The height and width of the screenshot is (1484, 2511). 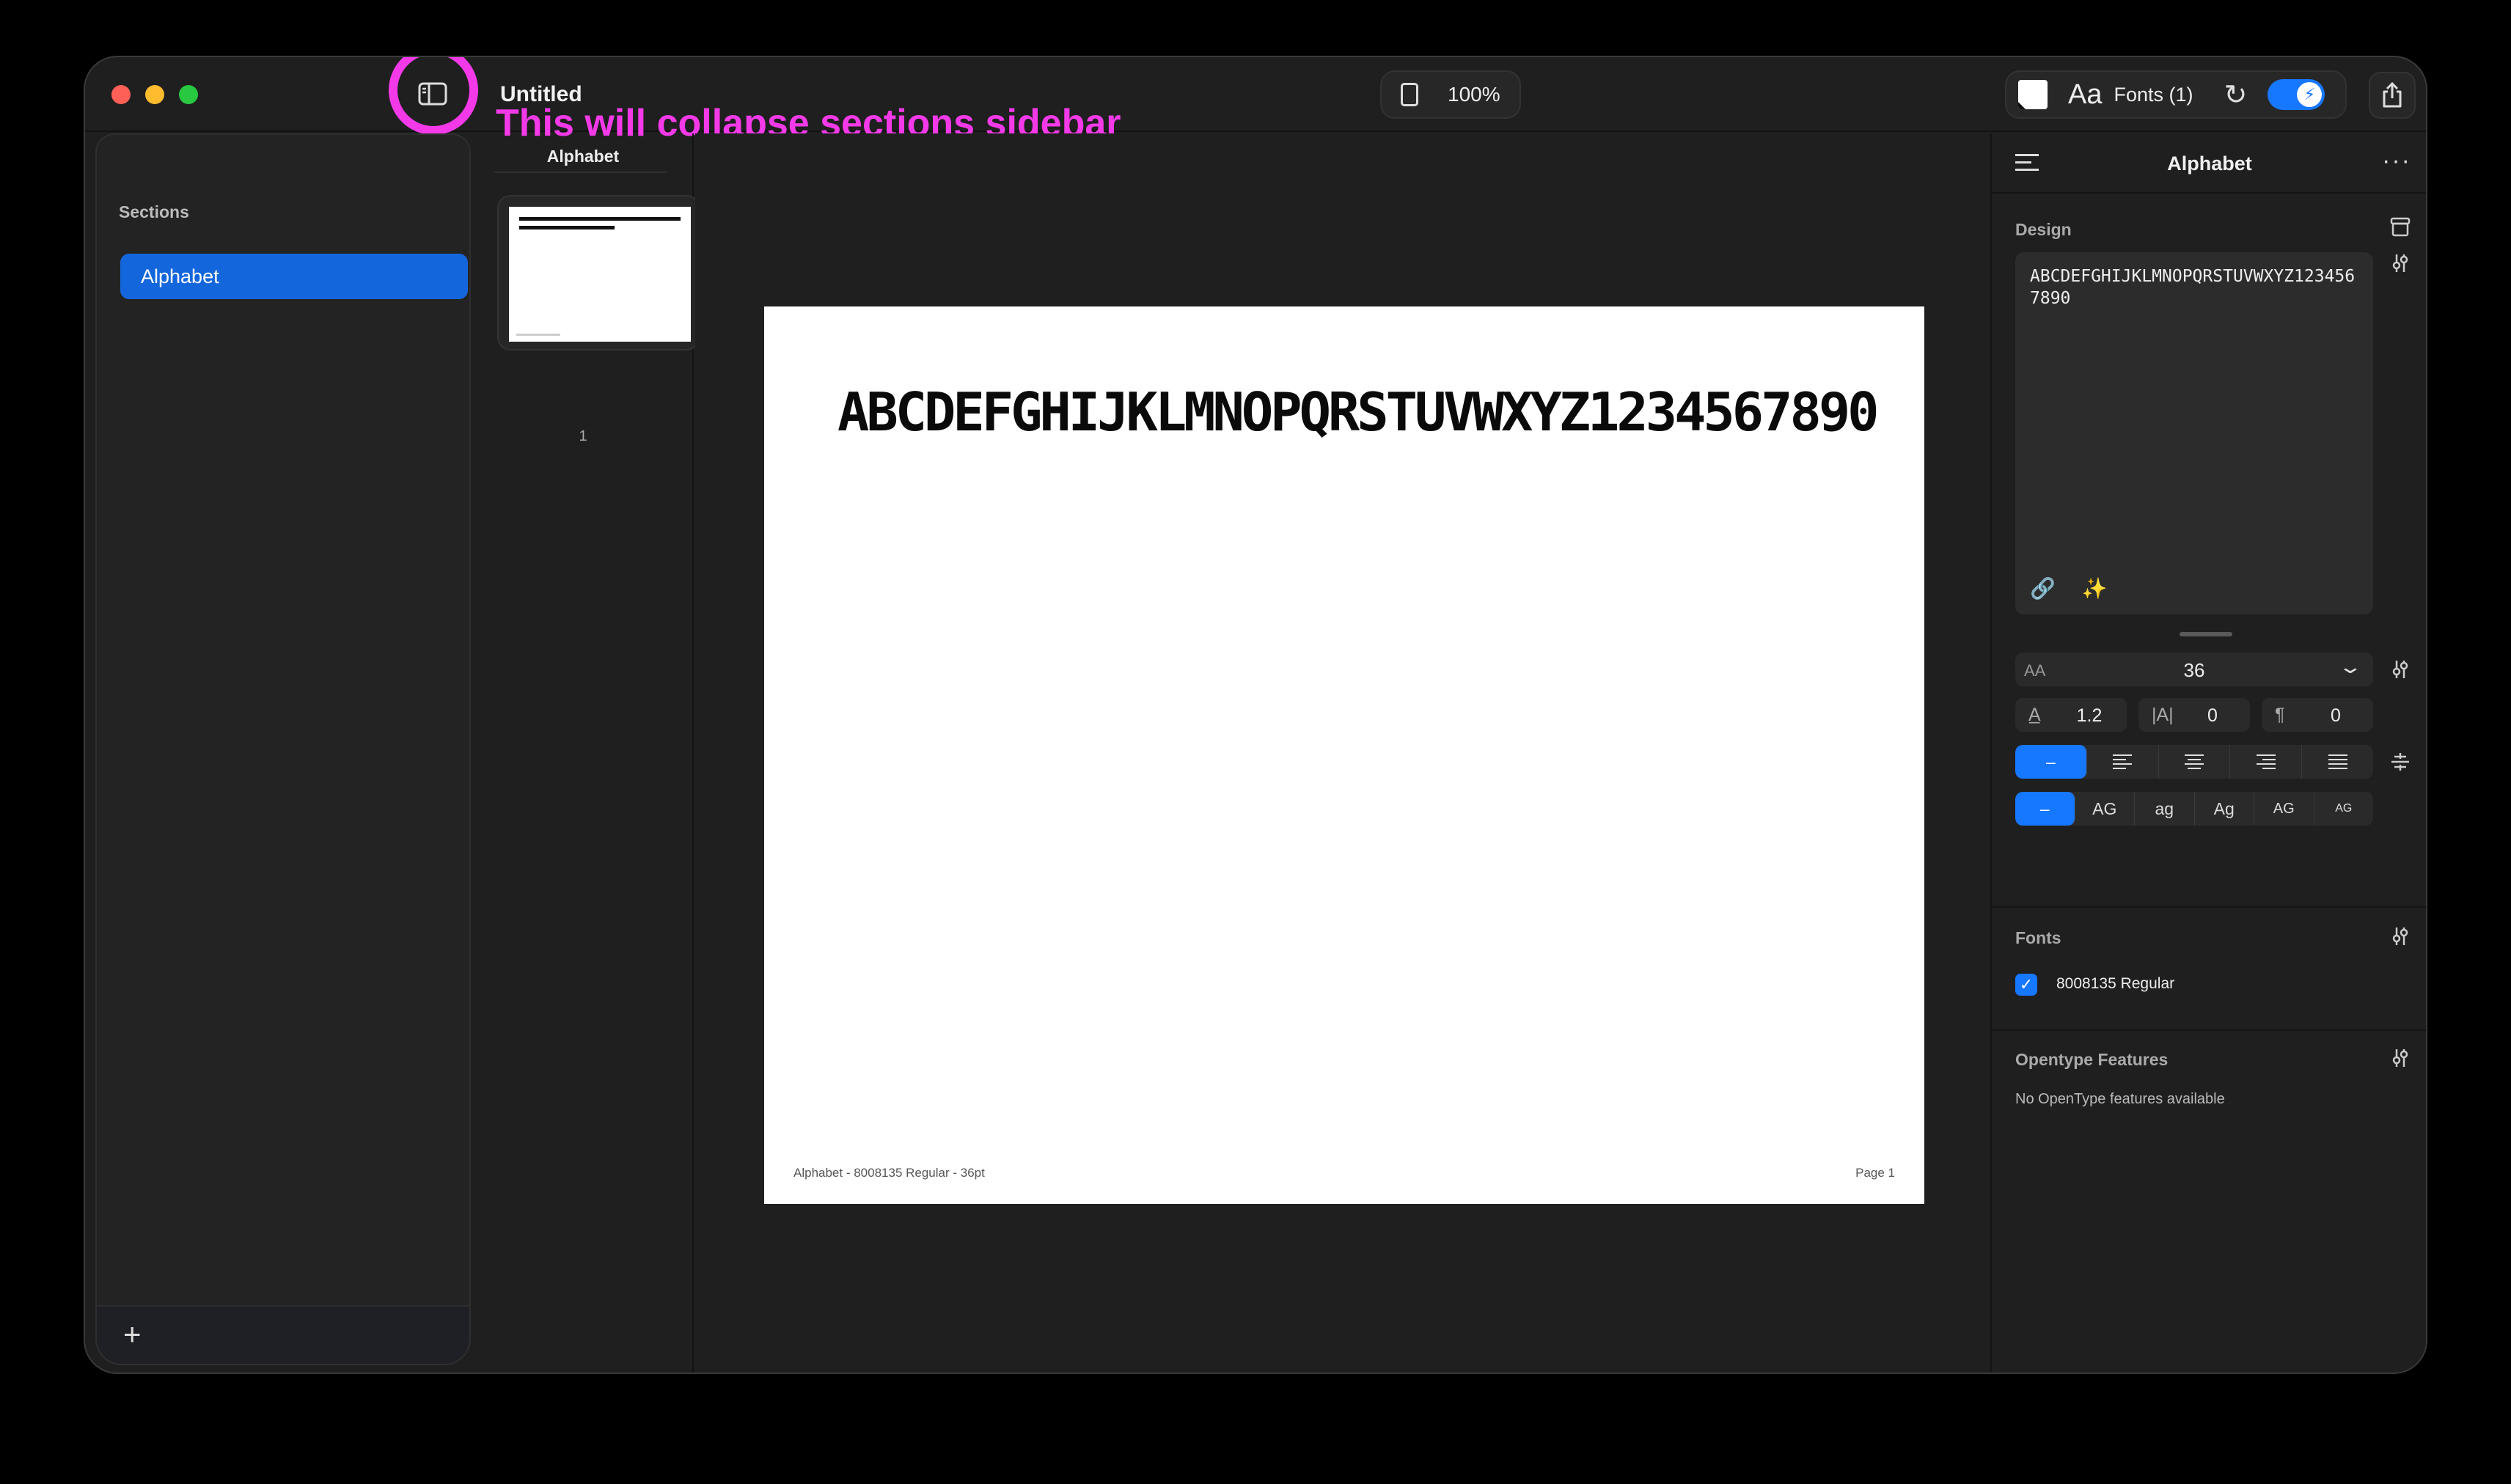 What do you see at coordinates (2284, 809) in the screenshot?
I see `case-small-caps-button: AG` at bounding box center [2284, 809].